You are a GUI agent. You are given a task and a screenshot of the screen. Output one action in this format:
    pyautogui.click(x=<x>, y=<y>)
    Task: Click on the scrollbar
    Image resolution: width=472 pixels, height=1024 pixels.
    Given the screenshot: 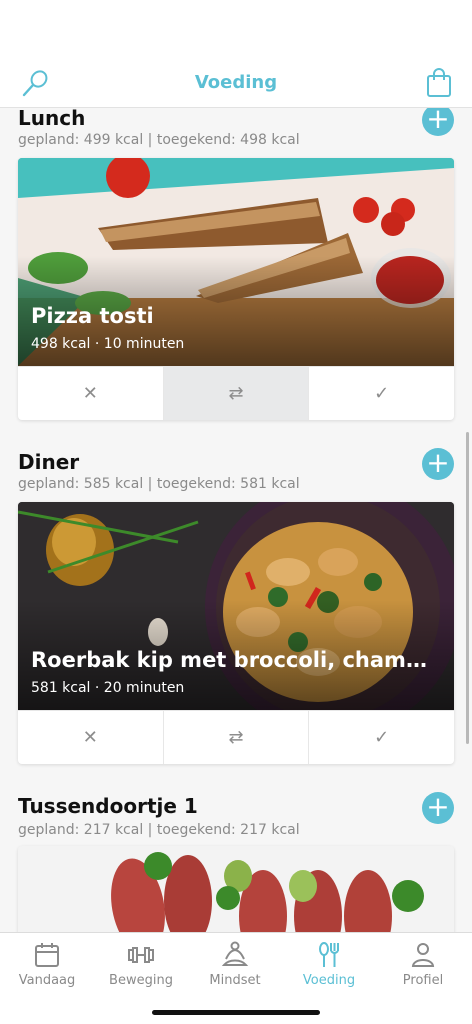 What is the action you would take?
    pyautogui.click(x=467, y=588)
    